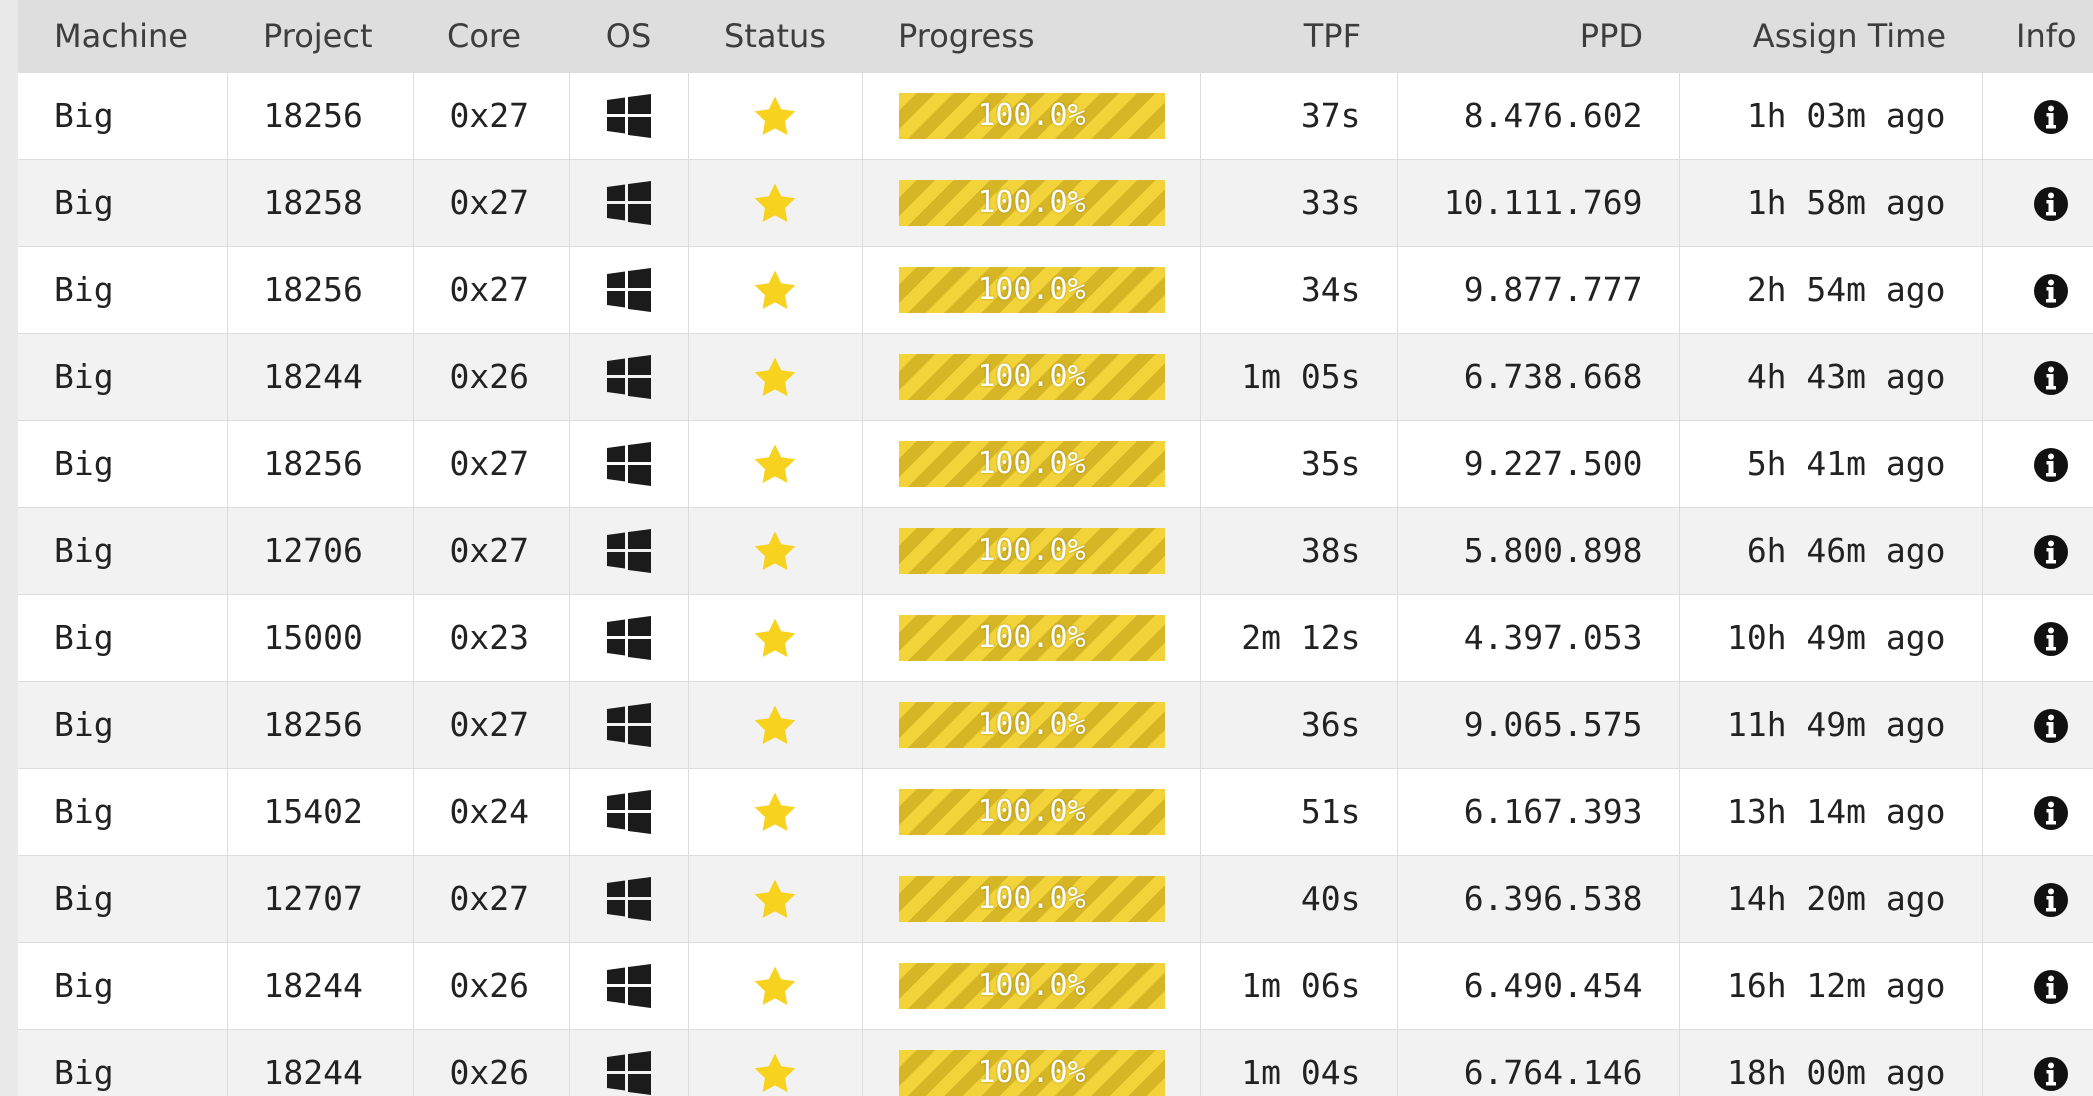  I want to click on tpf-cell: 2m 12s, so click(1298, 637).